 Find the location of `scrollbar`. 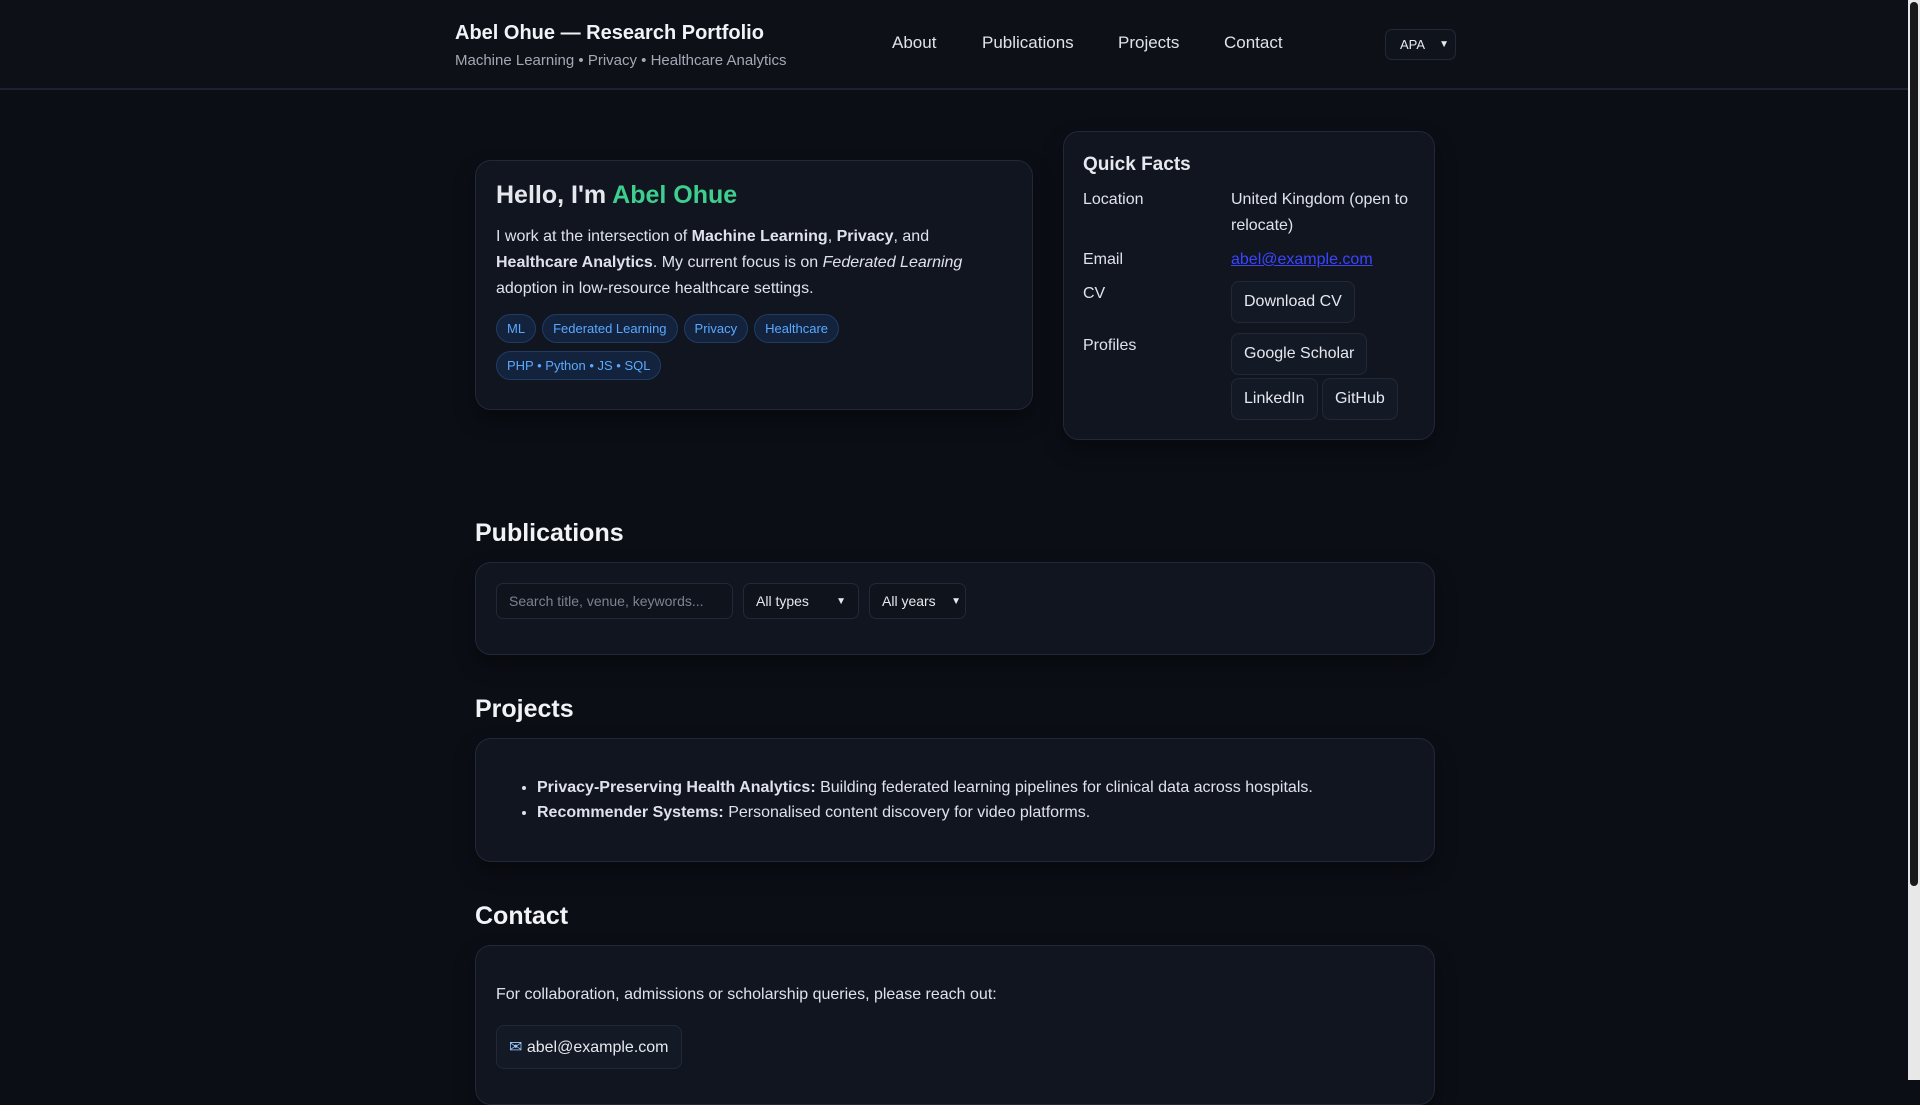

scrollbar is located at coordinates (1914, 540).